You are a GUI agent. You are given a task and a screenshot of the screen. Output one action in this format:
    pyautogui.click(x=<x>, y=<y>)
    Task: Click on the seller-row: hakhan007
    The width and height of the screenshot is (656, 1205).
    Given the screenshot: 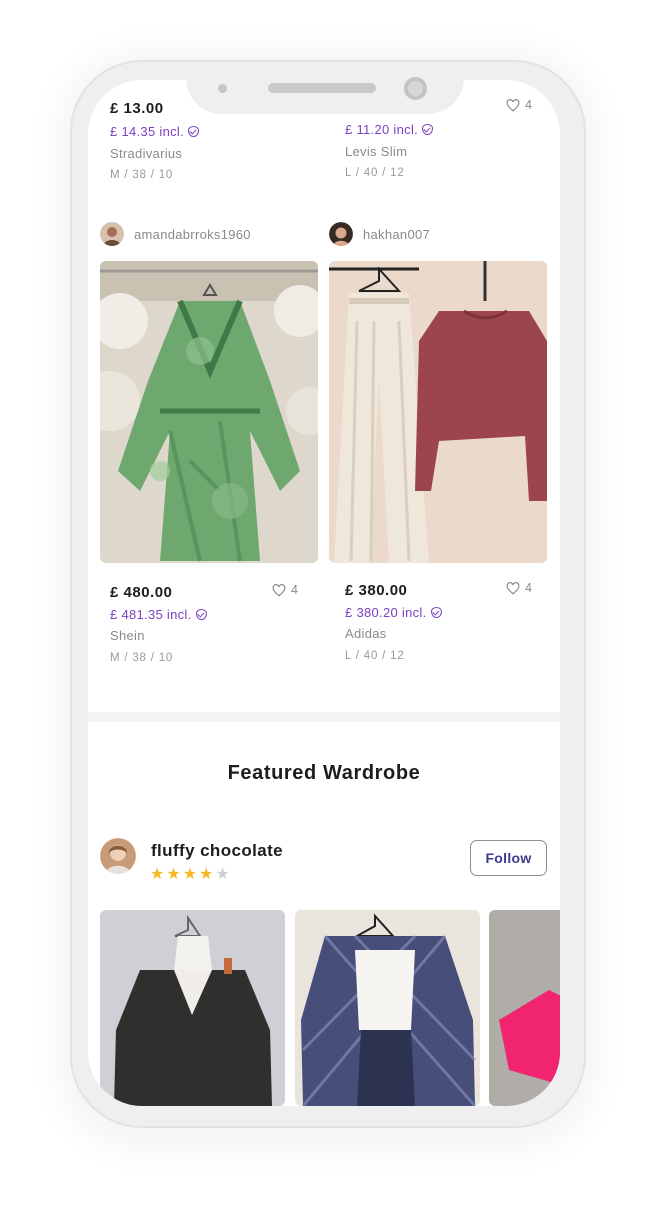 What is the action you would take?
    pyautogui.click(x=379, y=234)
    